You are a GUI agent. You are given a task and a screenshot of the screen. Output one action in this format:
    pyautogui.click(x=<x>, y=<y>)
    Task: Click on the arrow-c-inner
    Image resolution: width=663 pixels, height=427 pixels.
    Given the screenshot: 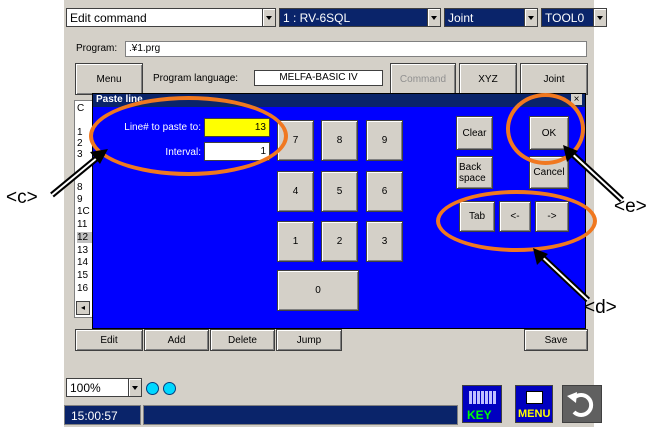 What is the action you would take?
    pyautogui.click(x=77, y=174)
    